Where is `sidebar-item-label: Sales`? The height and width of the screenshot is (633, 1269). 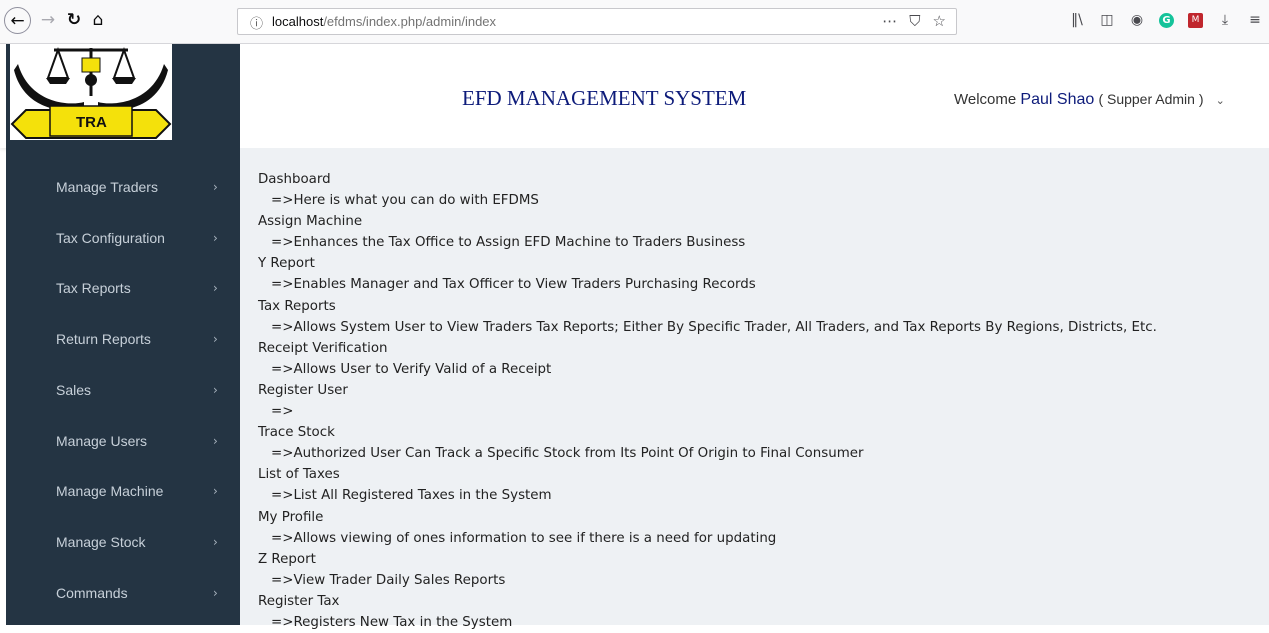
sidebar-item-label: Sales is located at coordinates (74, 390).